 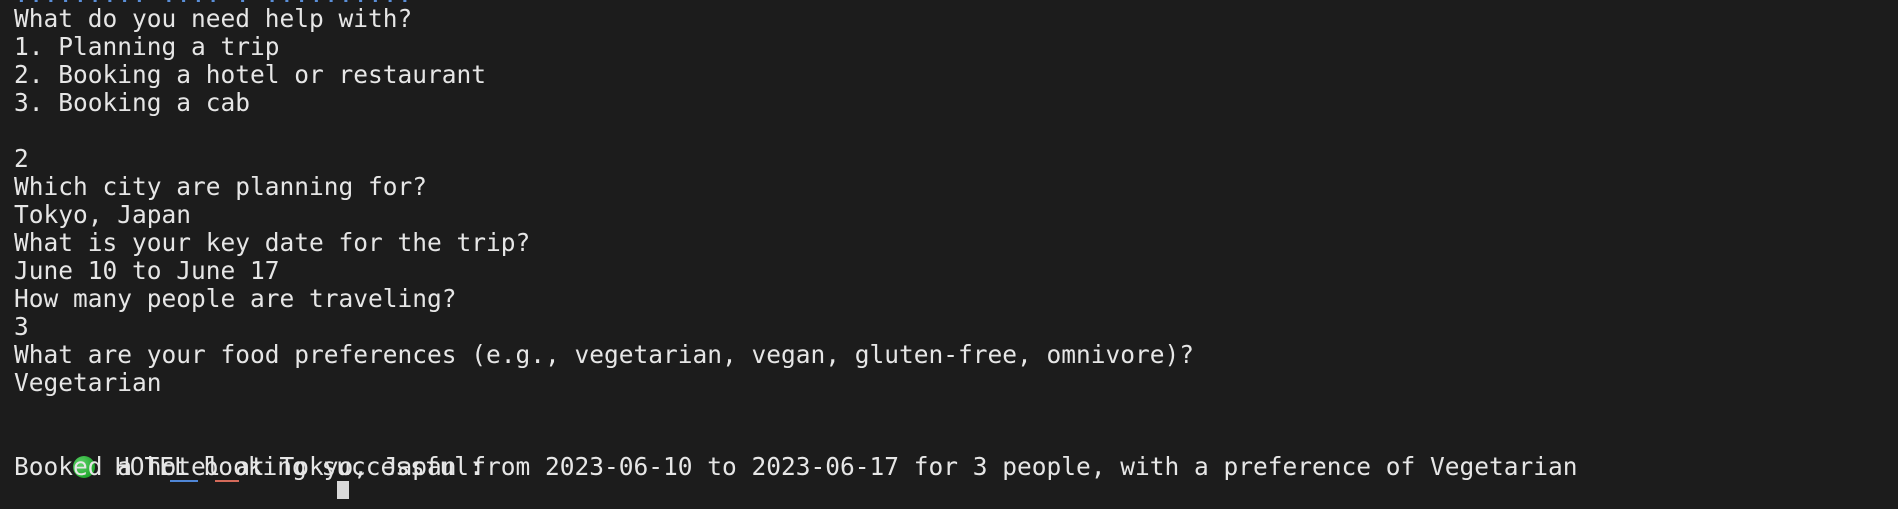 I want to click on option-1: 1. Planning a trip, so click(x=147, y=46).